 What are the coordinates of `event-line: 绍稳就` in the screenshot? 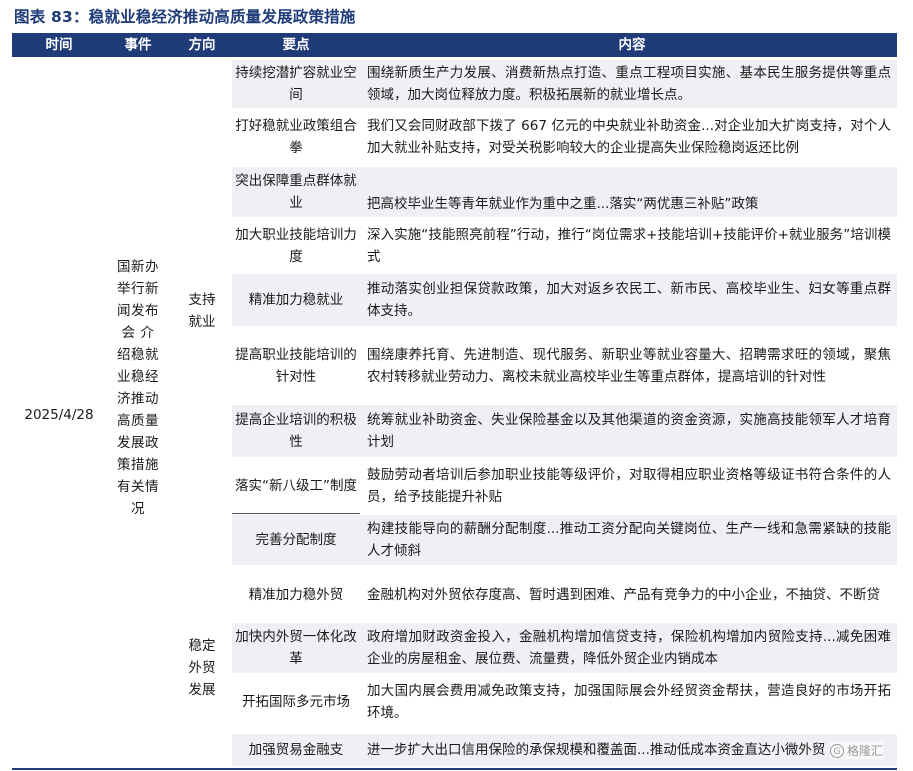 It's located at (138, 355).